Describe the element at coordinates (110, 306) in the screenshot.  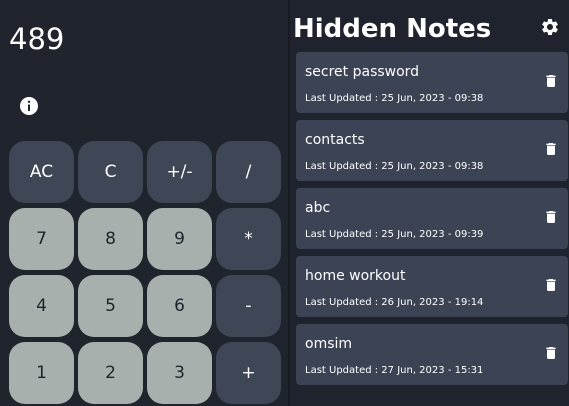
I see `key-5-button: 5` at that location.